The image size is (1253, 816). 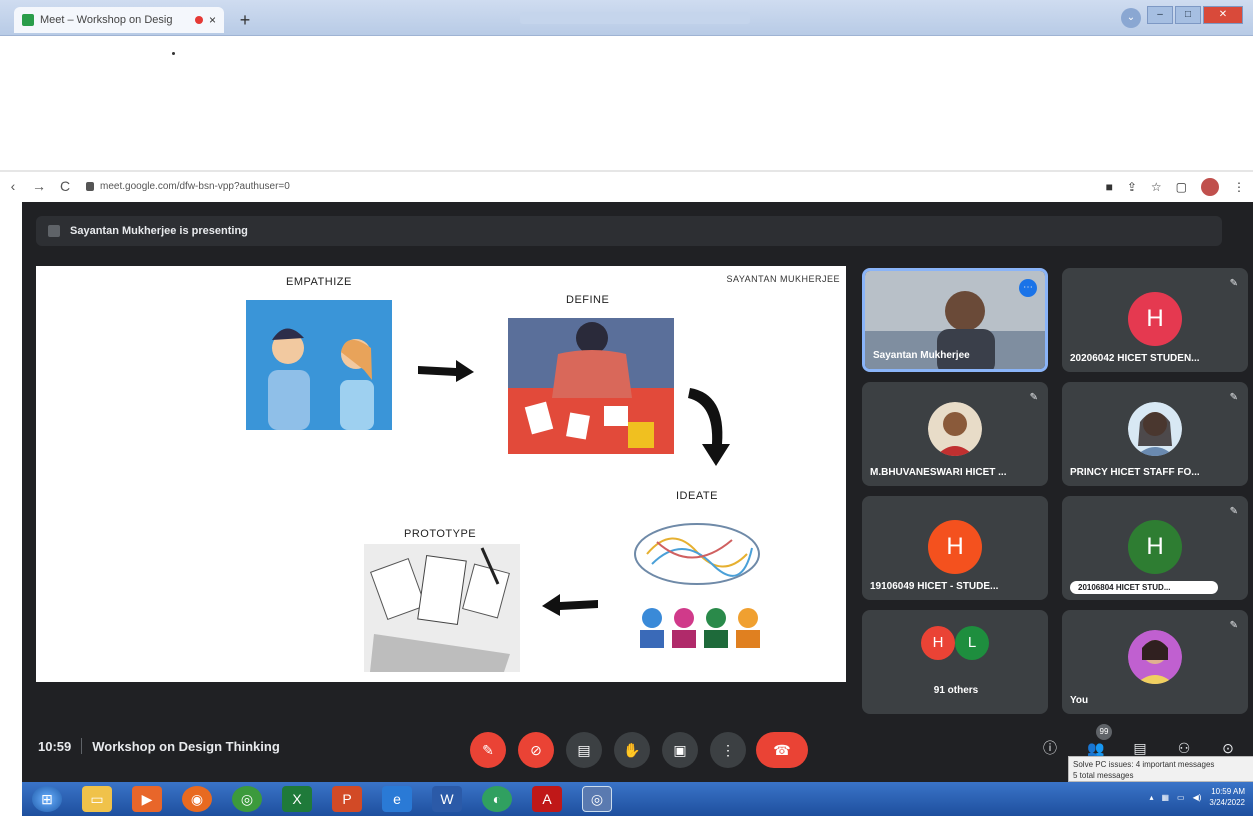 What do you see at coordinates (1228, 791) in the screenshot?
I see `clock-time: 10:59 AM` at bounding box center [1228, 791].